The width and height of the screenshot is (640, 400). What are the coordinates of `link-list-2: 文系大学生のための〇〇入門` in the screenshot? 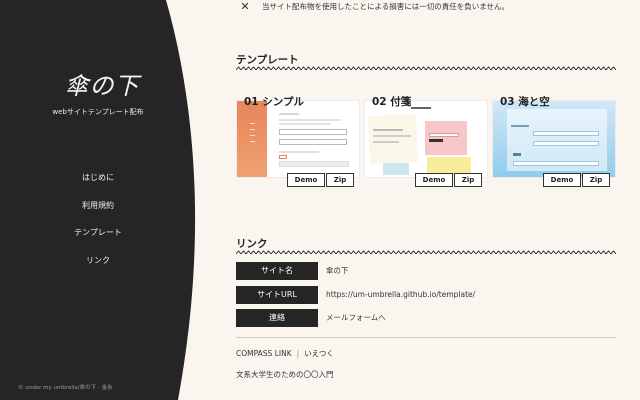 It's located at (285, 374).